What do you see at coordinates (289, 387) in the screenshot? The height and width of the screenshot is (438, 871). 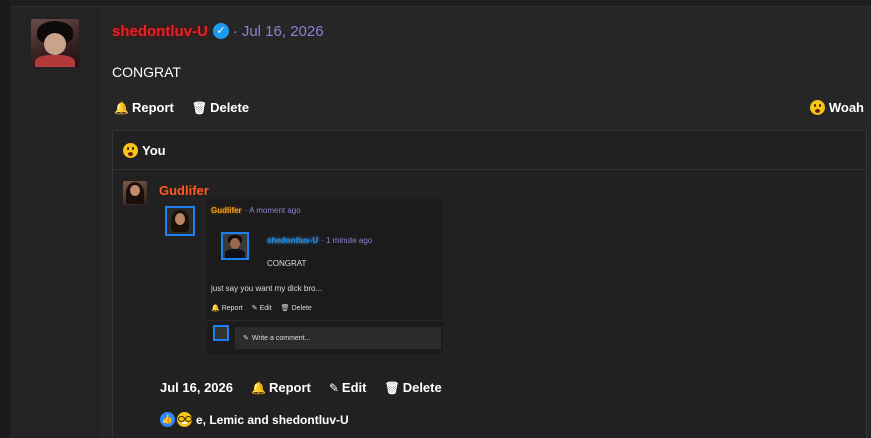 I see `reply-report-label: Report` at bounding box center [289, 387].